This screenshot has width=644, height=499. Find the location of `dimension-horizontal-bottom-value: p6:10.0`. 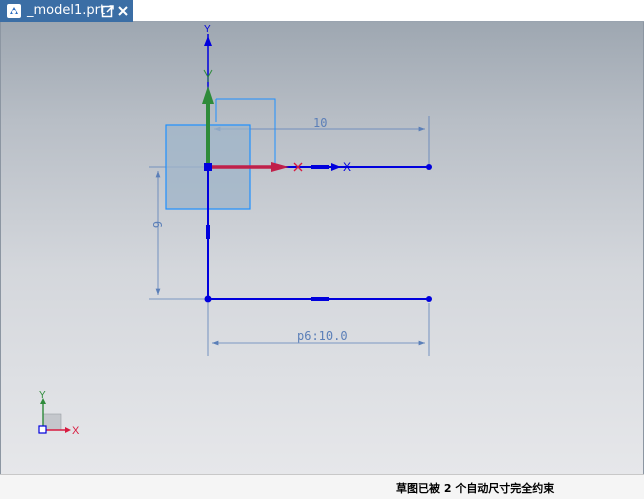

dimension-horizontal-bottom-value: p6:10.0 is located at coordinates (322, 336).